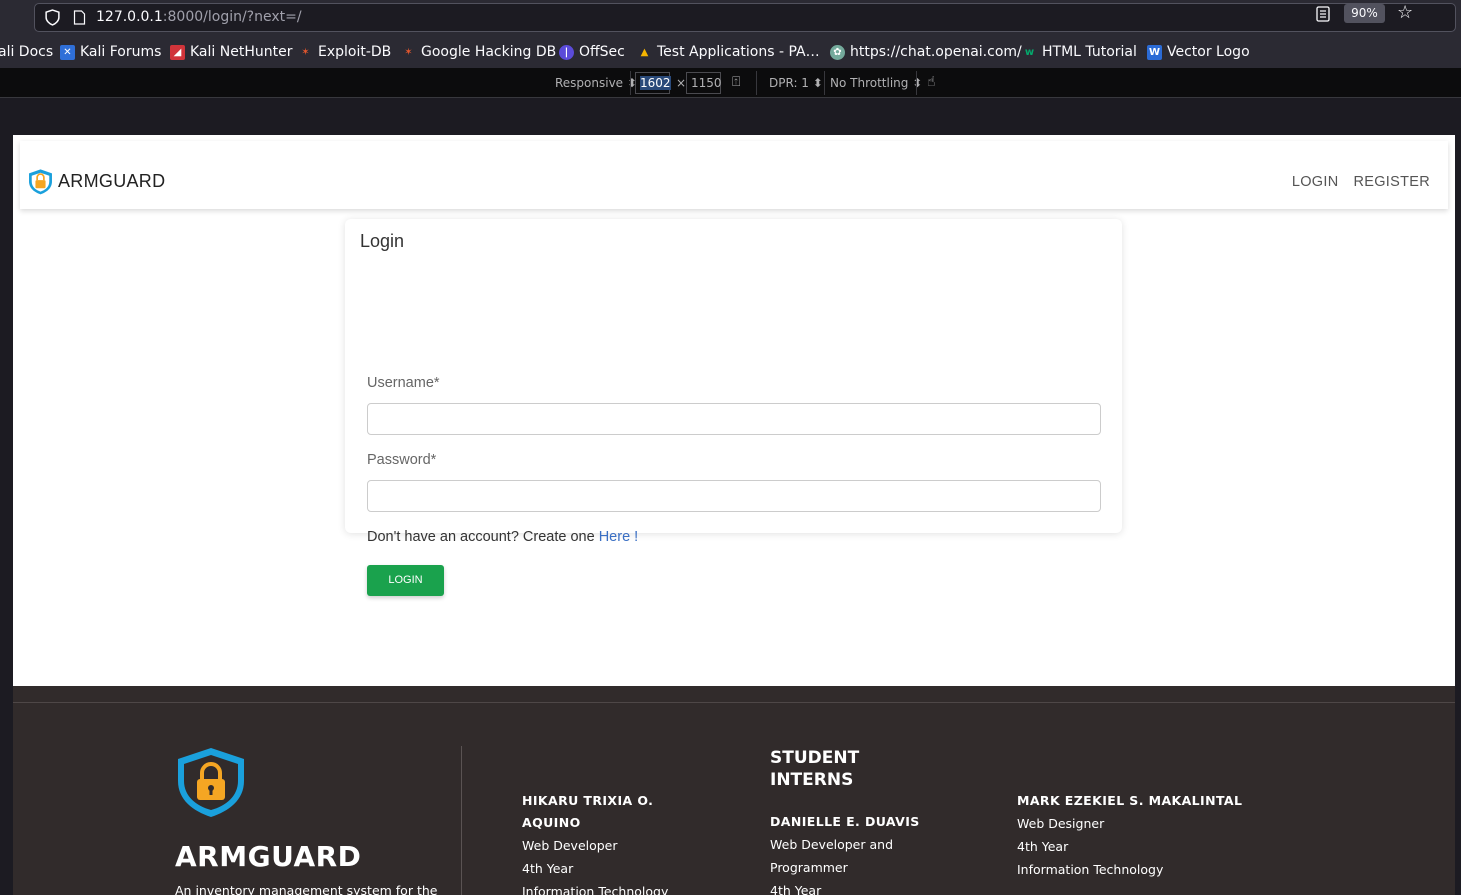 Image resolution: width=1461 pixels, height=895 pixels. I want to click on zoom-level-button: 90%, so click(1364, 13).